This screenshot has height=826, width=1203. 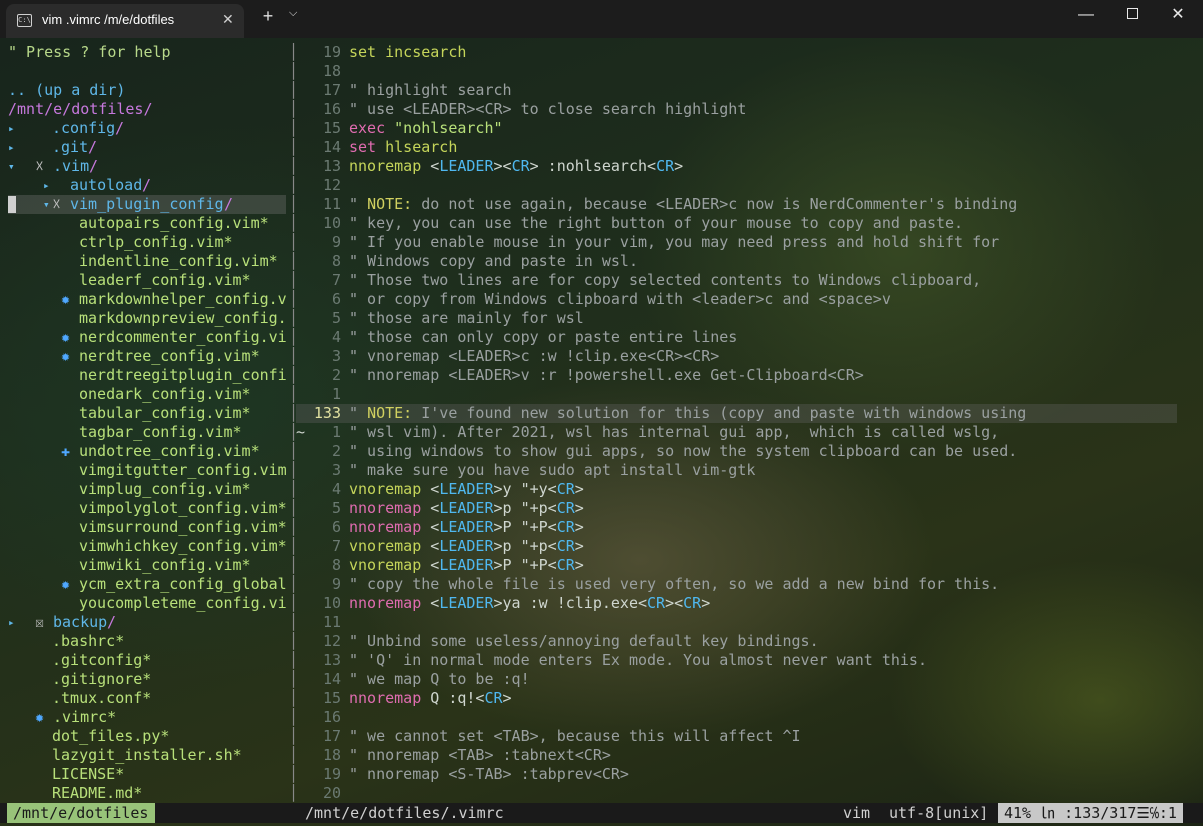 I want to click on code-line: 7 vnoremap <LEADER>p "+p<CR>, so click(x=736, y=546).